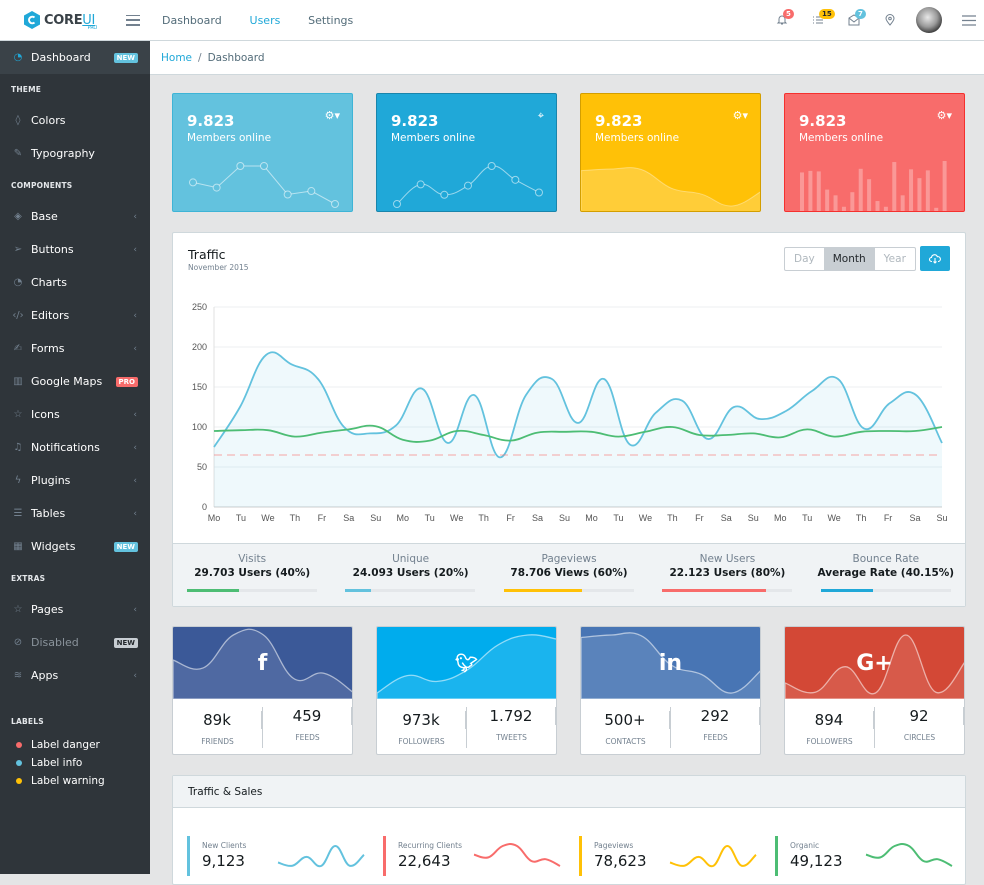  I want to click on sidebar-label-item: Label info, so click(75, 763).